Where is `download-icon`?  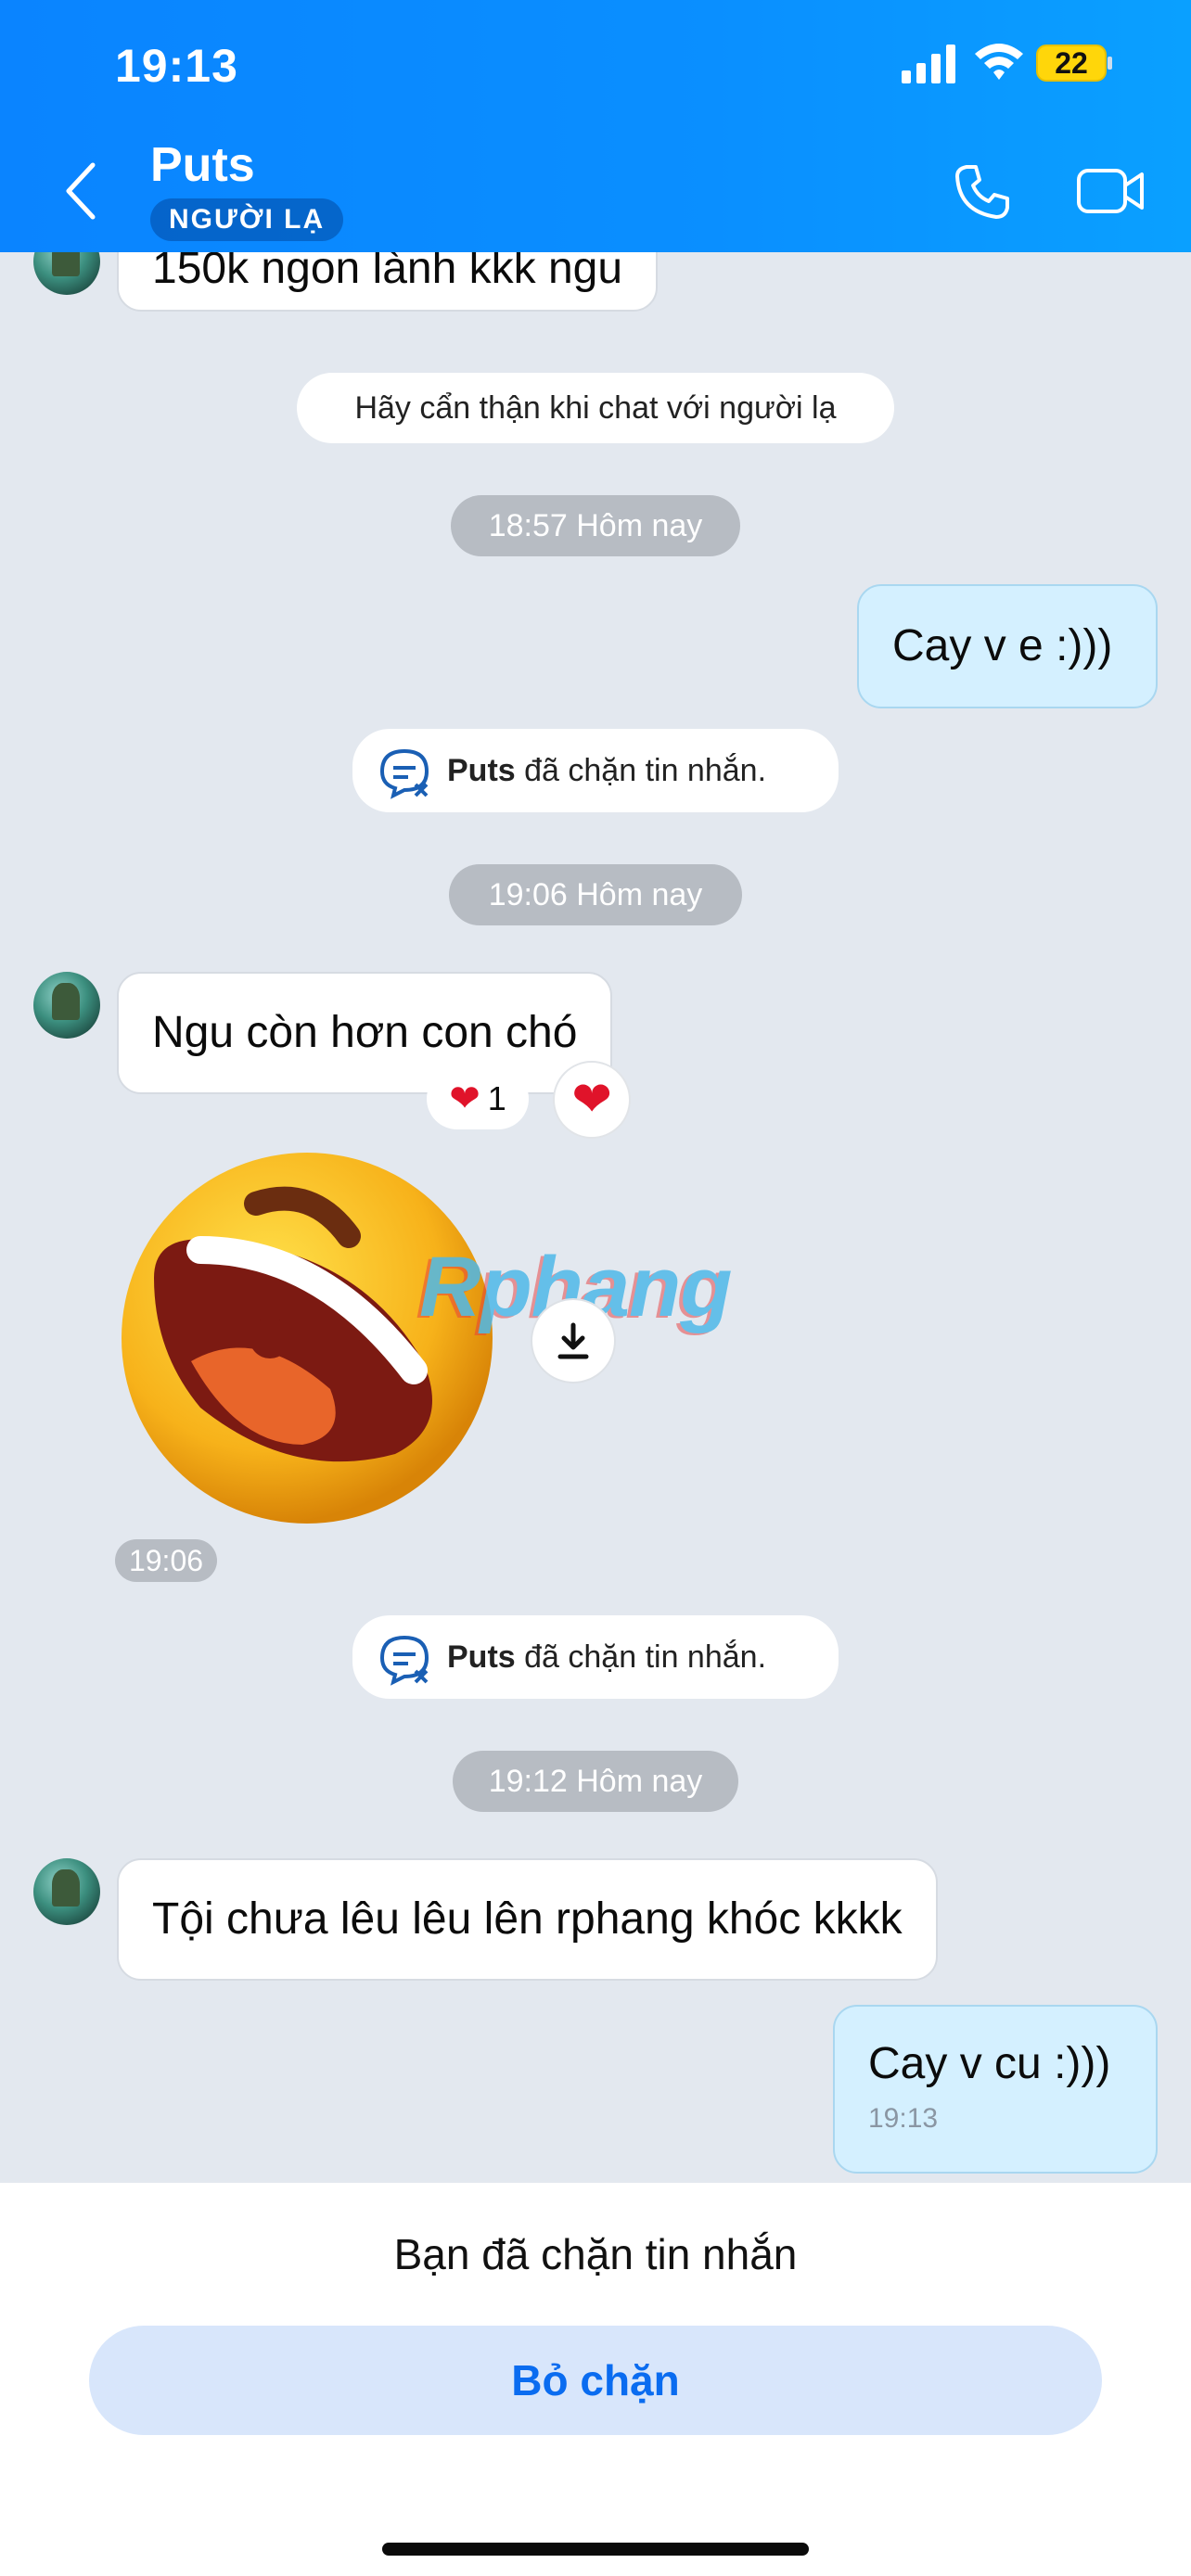 download-icon is located at coordinates (573, 1340).